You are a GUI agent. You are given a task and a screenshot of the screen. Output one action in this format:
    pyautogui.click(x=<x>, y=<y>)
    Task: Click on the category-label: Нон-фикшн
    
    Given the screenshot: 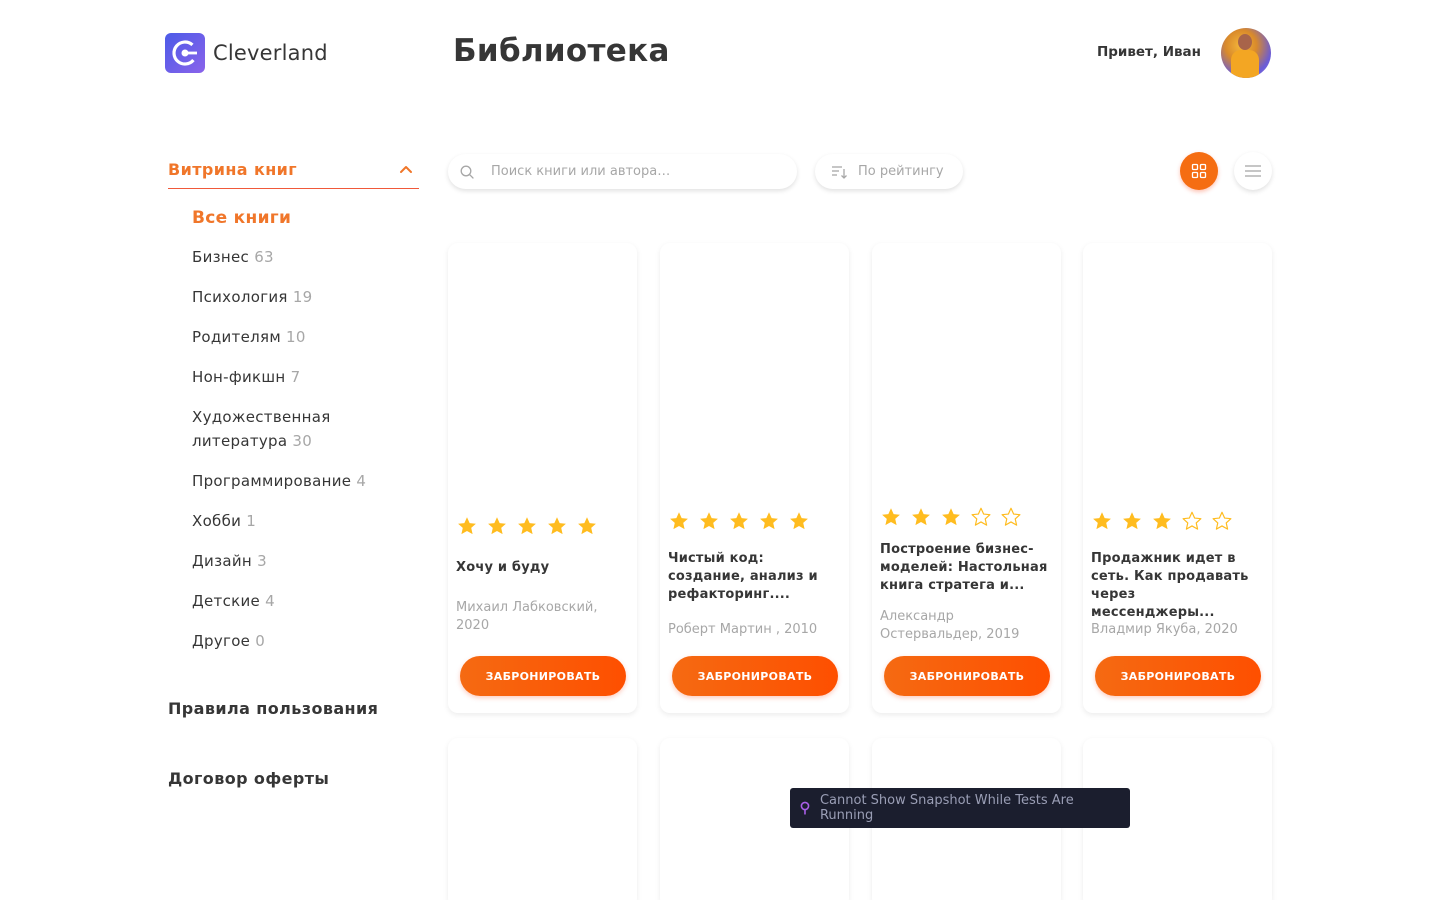 What is the action you would take?
    pyautogui.click(x=239, y=377)
    